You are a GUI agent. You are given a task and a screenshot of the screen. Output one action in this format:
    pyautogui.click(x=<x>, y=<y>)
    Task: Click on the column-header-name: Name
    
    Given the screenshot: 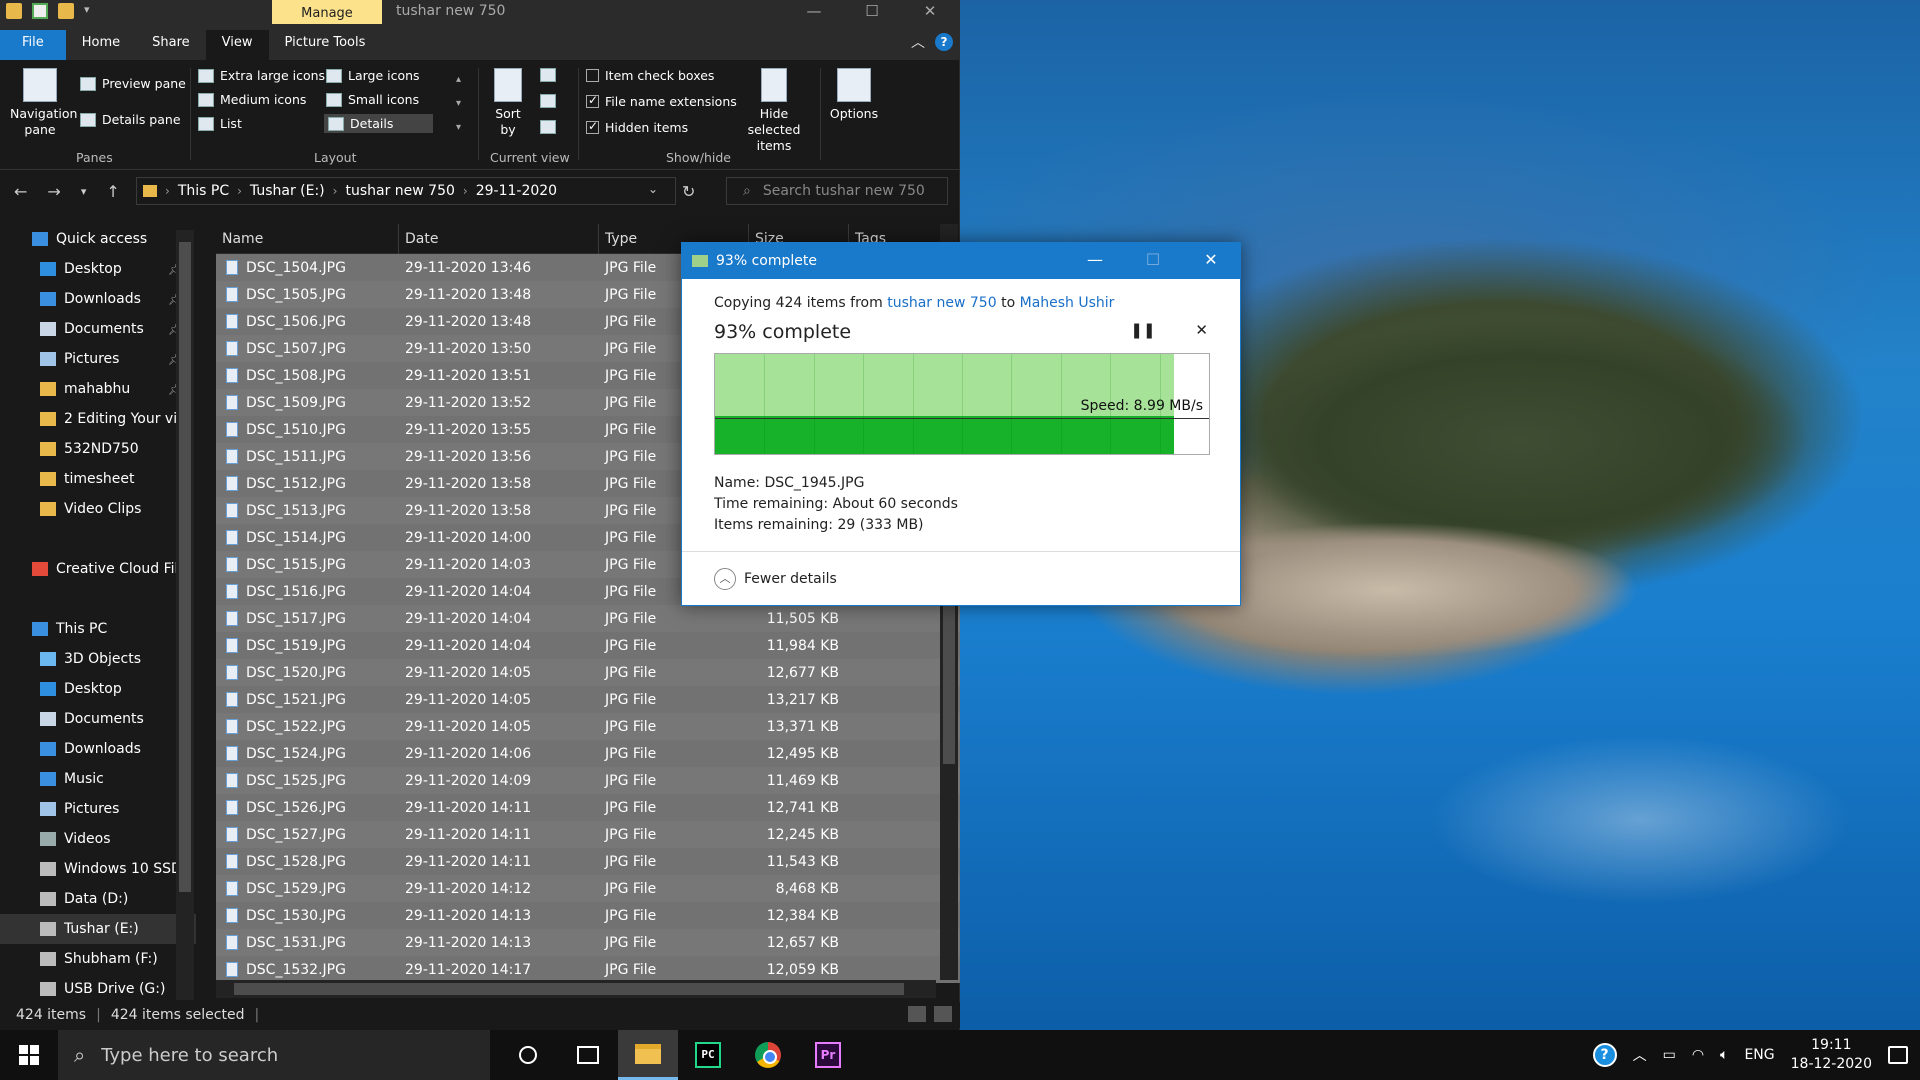 What is the action you would take?
    pyautogui.click(x=307, y=239)
    